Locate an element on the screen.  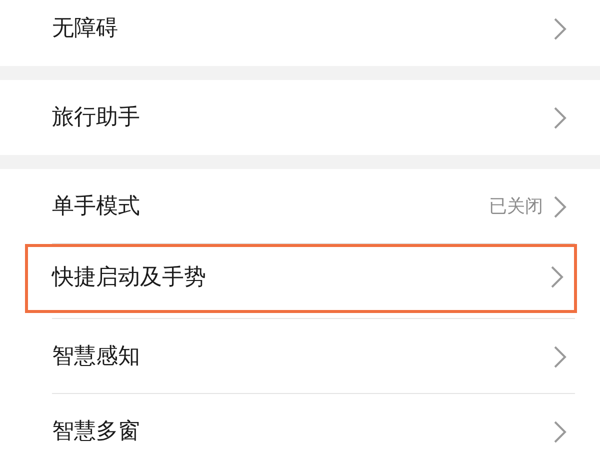
row-label: 无障碍 is located at coordinates (85, 29).